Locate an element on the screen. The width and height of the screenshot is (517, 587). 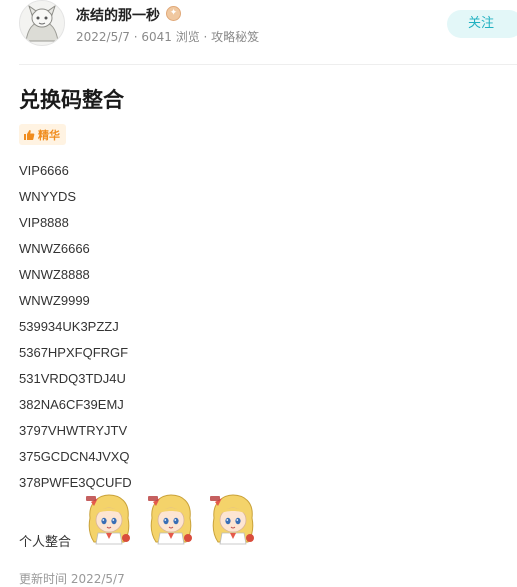
redeem-code-item: VIP8888 is located at coordinates (44, 222).